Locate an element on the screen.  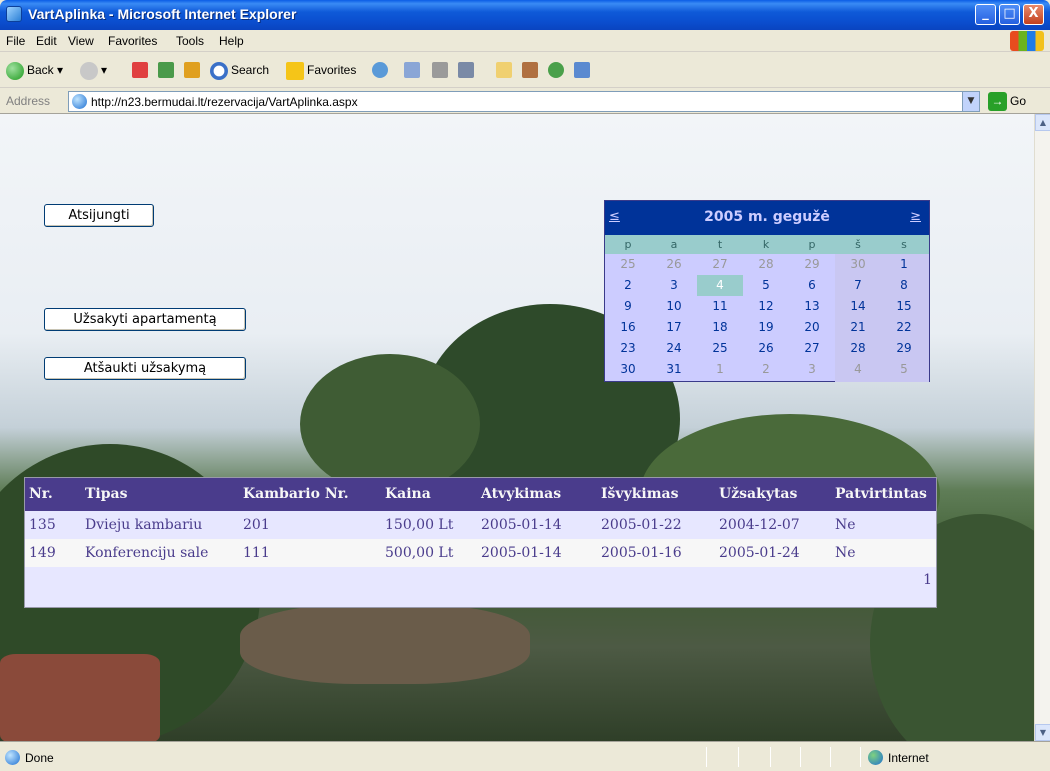
back-button: Back ▾ is located at coordinates (34, 70).